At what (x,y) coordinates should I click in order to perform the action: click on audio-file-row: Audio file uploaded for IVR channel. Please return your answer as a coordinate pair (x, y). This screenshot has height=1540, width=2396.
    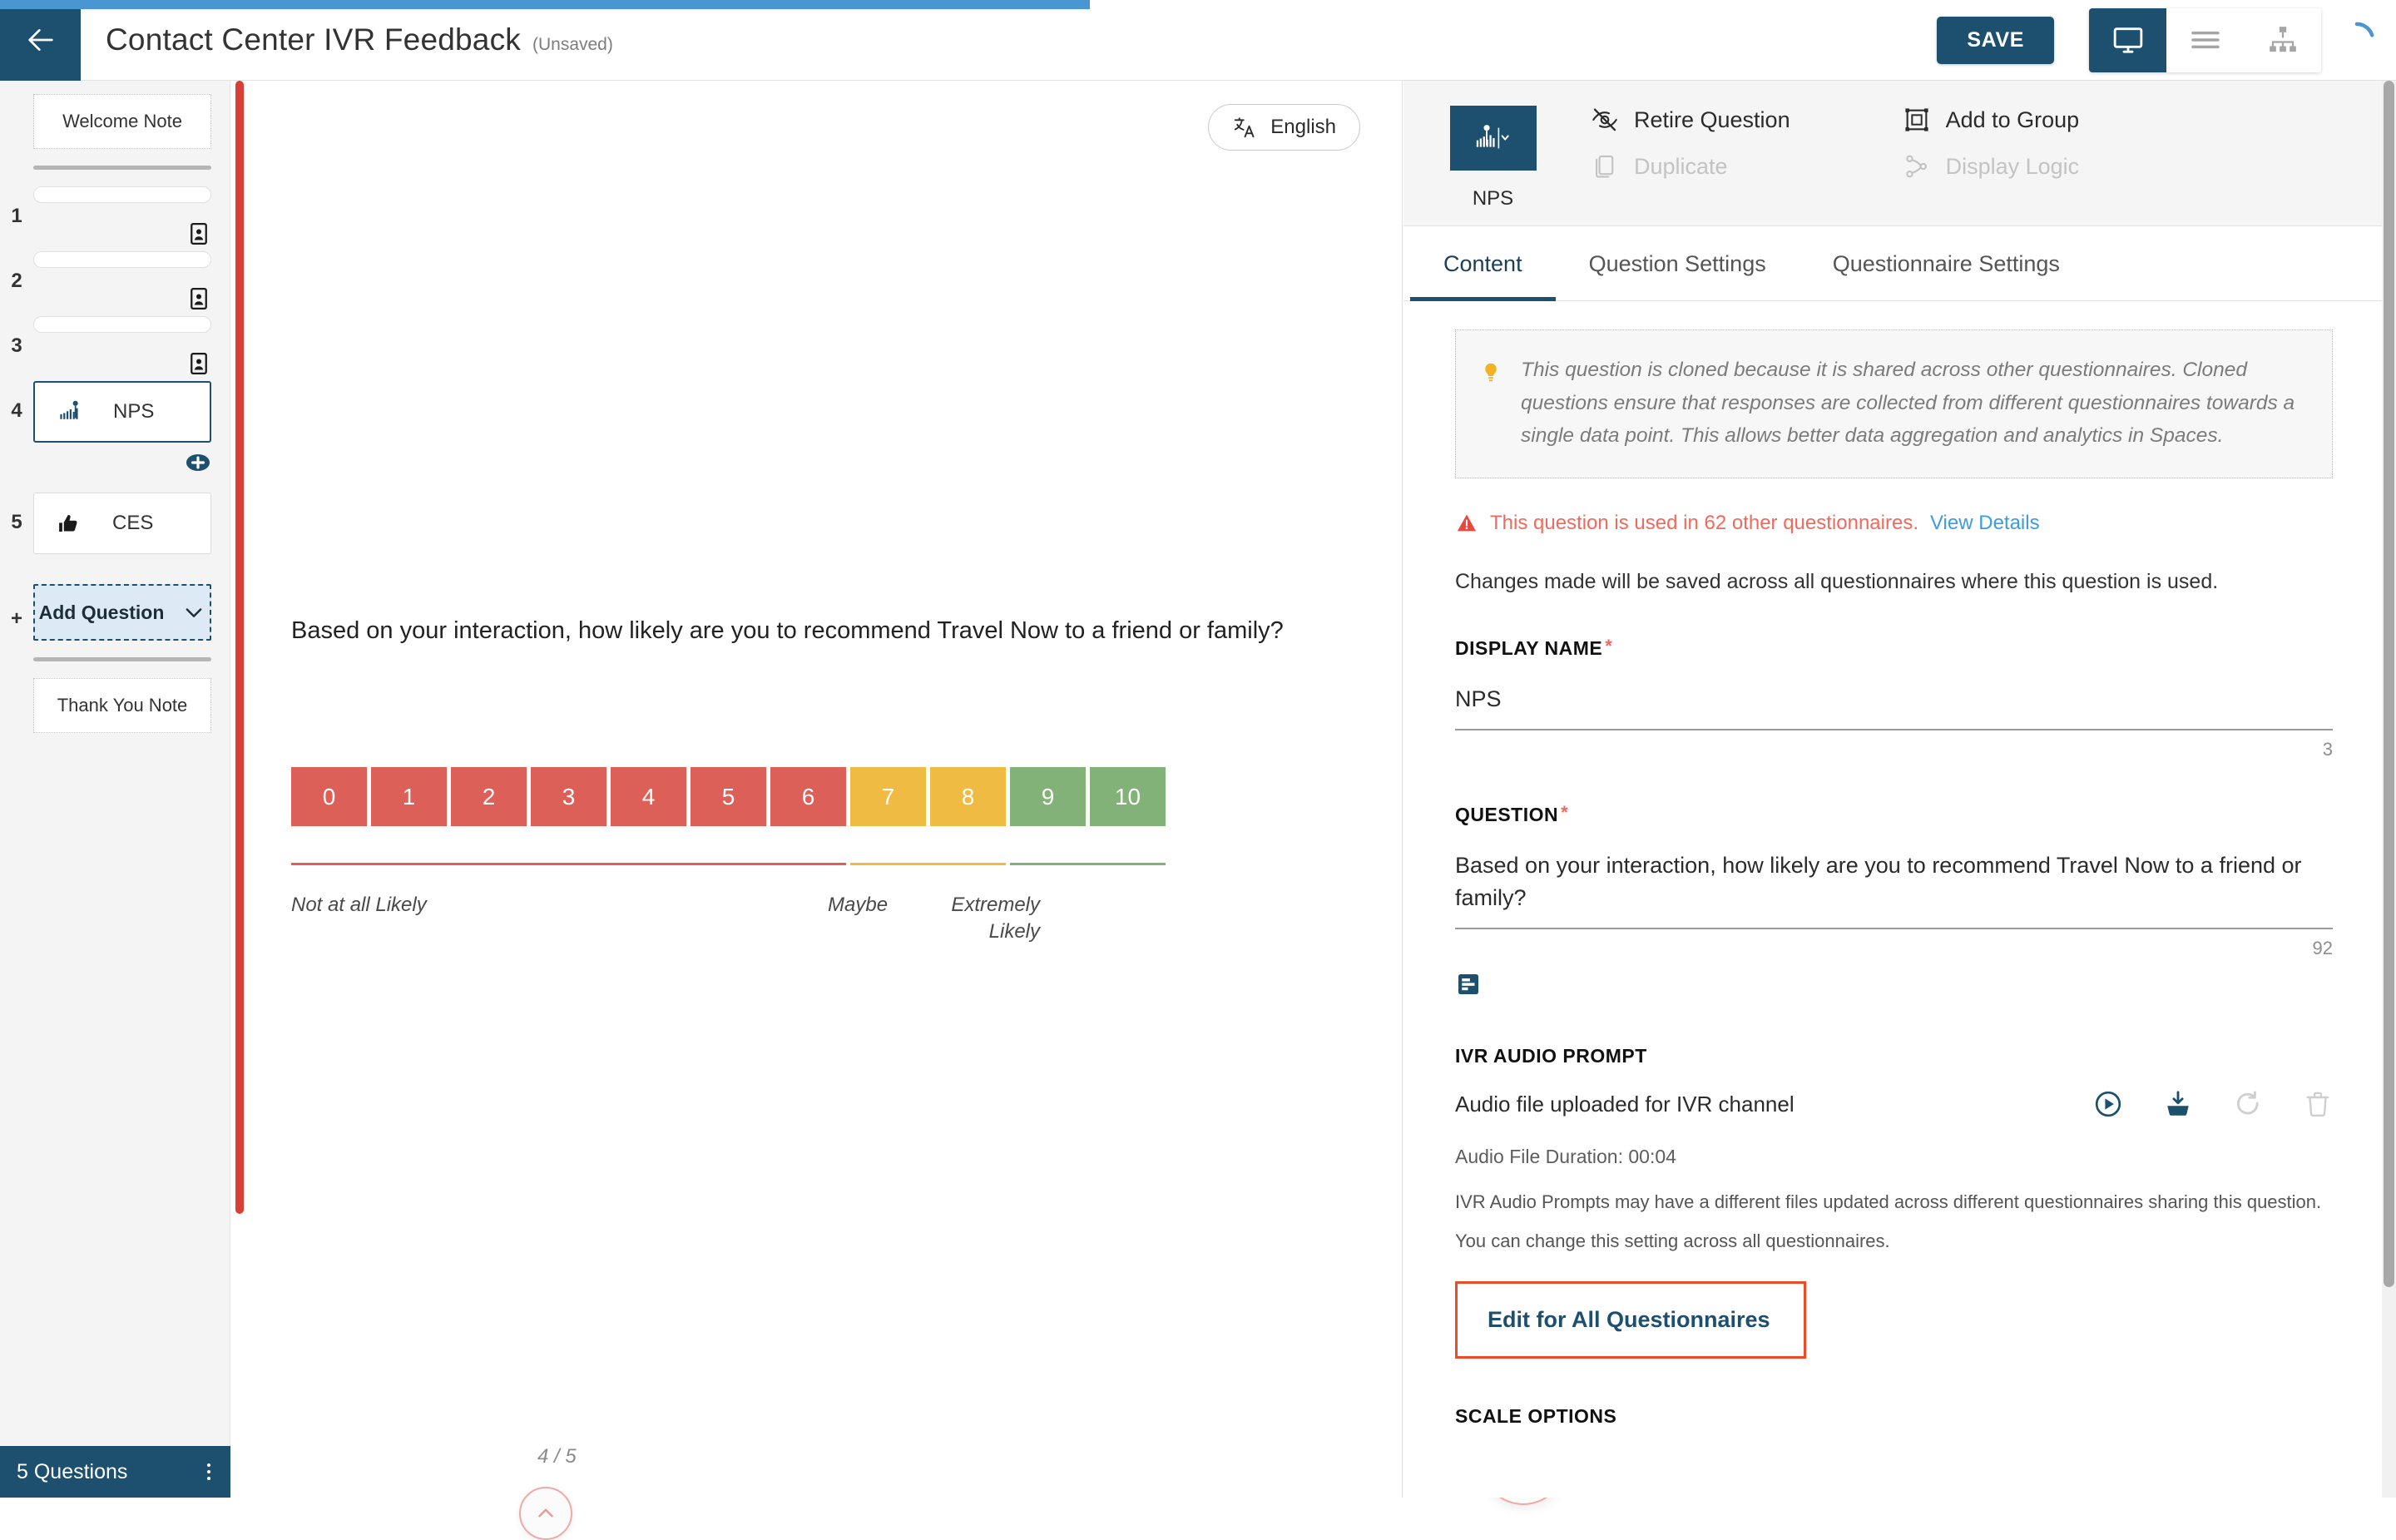
    Looking at the image, I should click on (1894, 1104).